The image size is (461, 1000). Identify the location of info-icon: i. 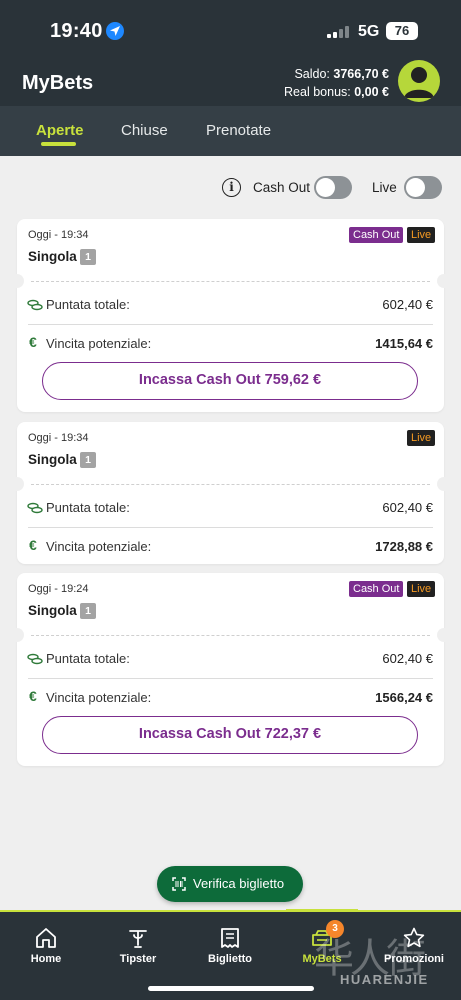
(231, 187).